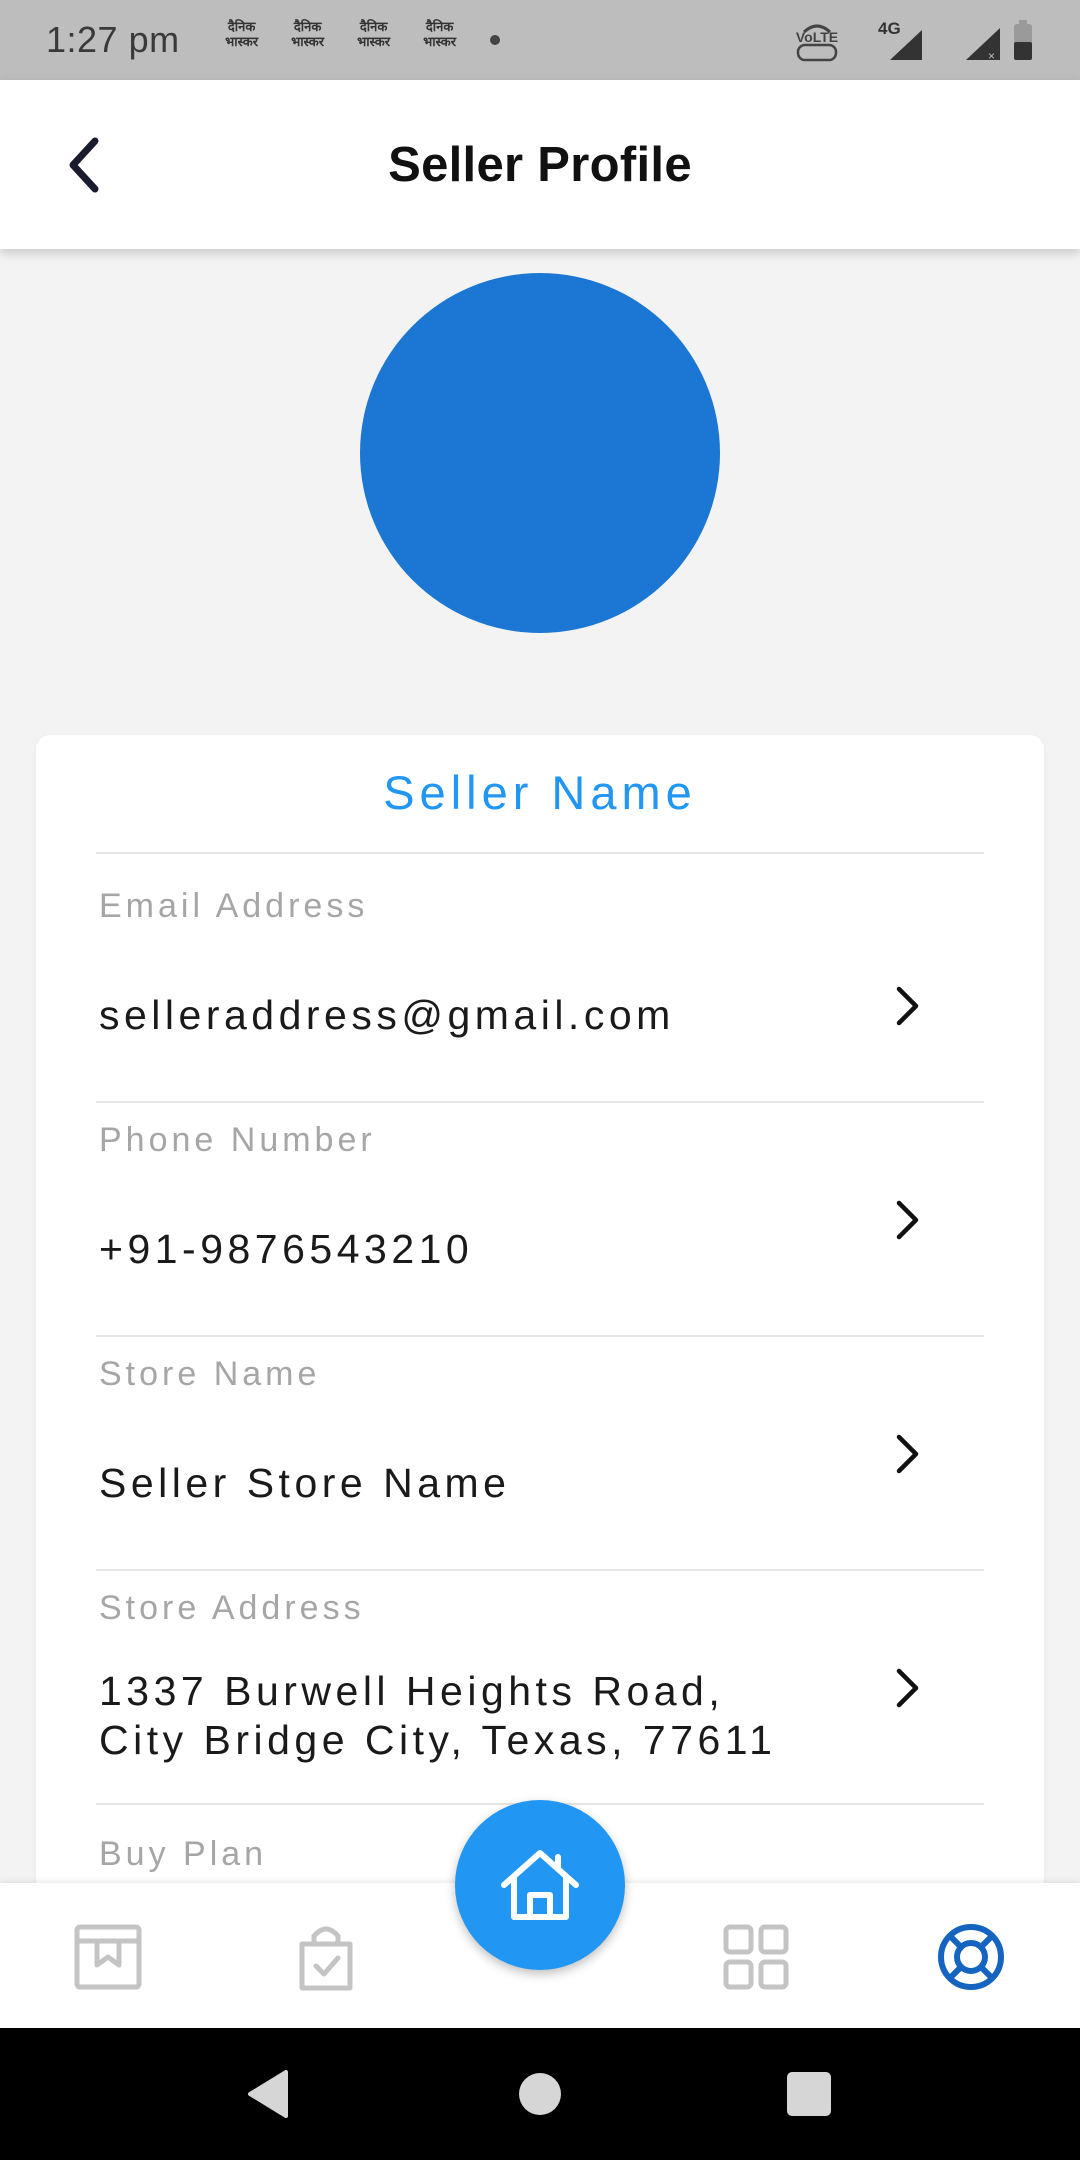 The height and width of the screenshot is (2160, 1080). Describe the element at coordinates (183, 1854) in the screenshot. I see `buy-plan-label: Buy Plan` at that location.